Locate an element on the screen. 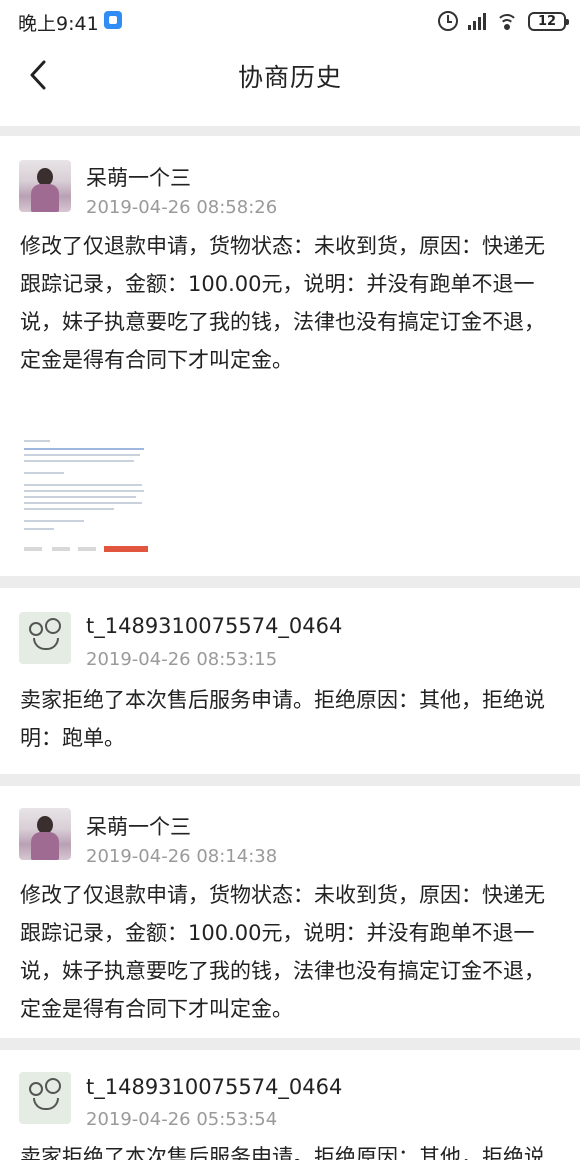 The height and width of the screenshot is (1160, 580). app-notification-icon is located at coordinates (113, 20).